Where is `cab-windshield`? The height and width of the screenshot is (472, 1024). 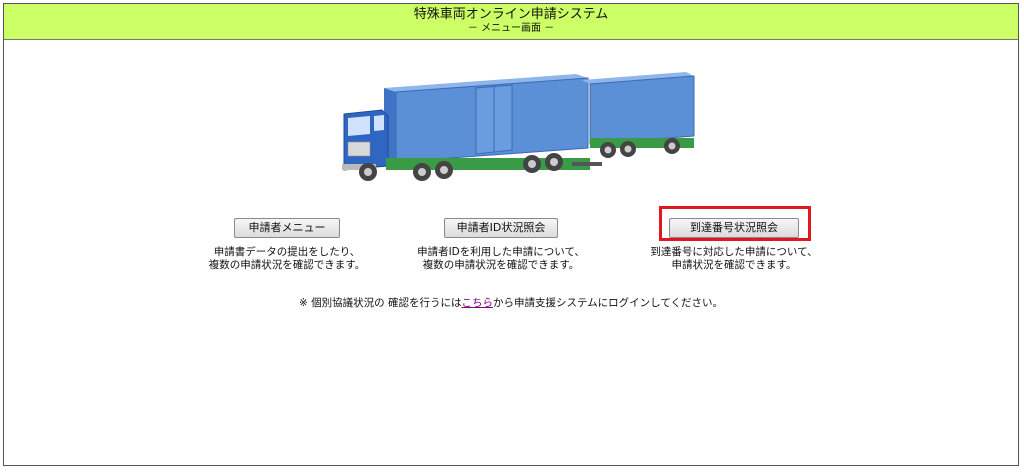
cab-windshield is located at coordinates (359, 126).